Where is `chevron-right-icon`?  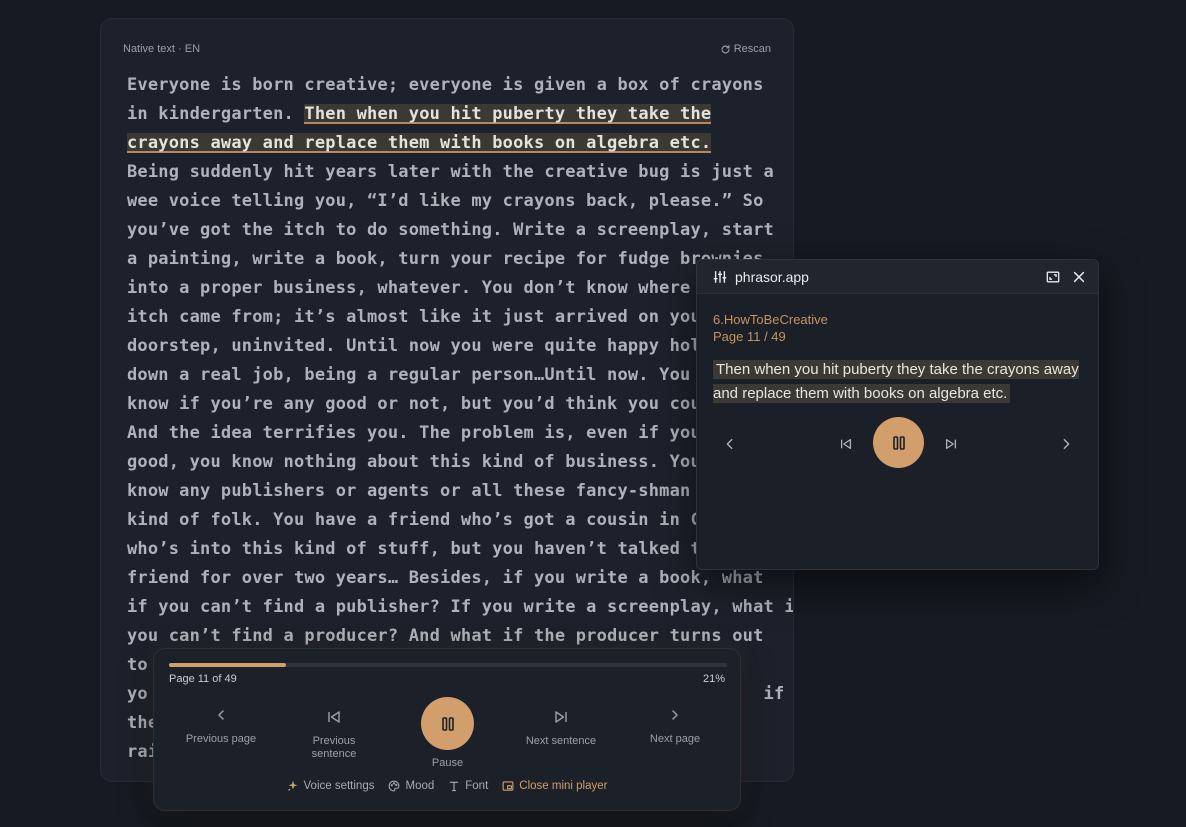 chevron-right-icon is located at coordinates (1066, 444).